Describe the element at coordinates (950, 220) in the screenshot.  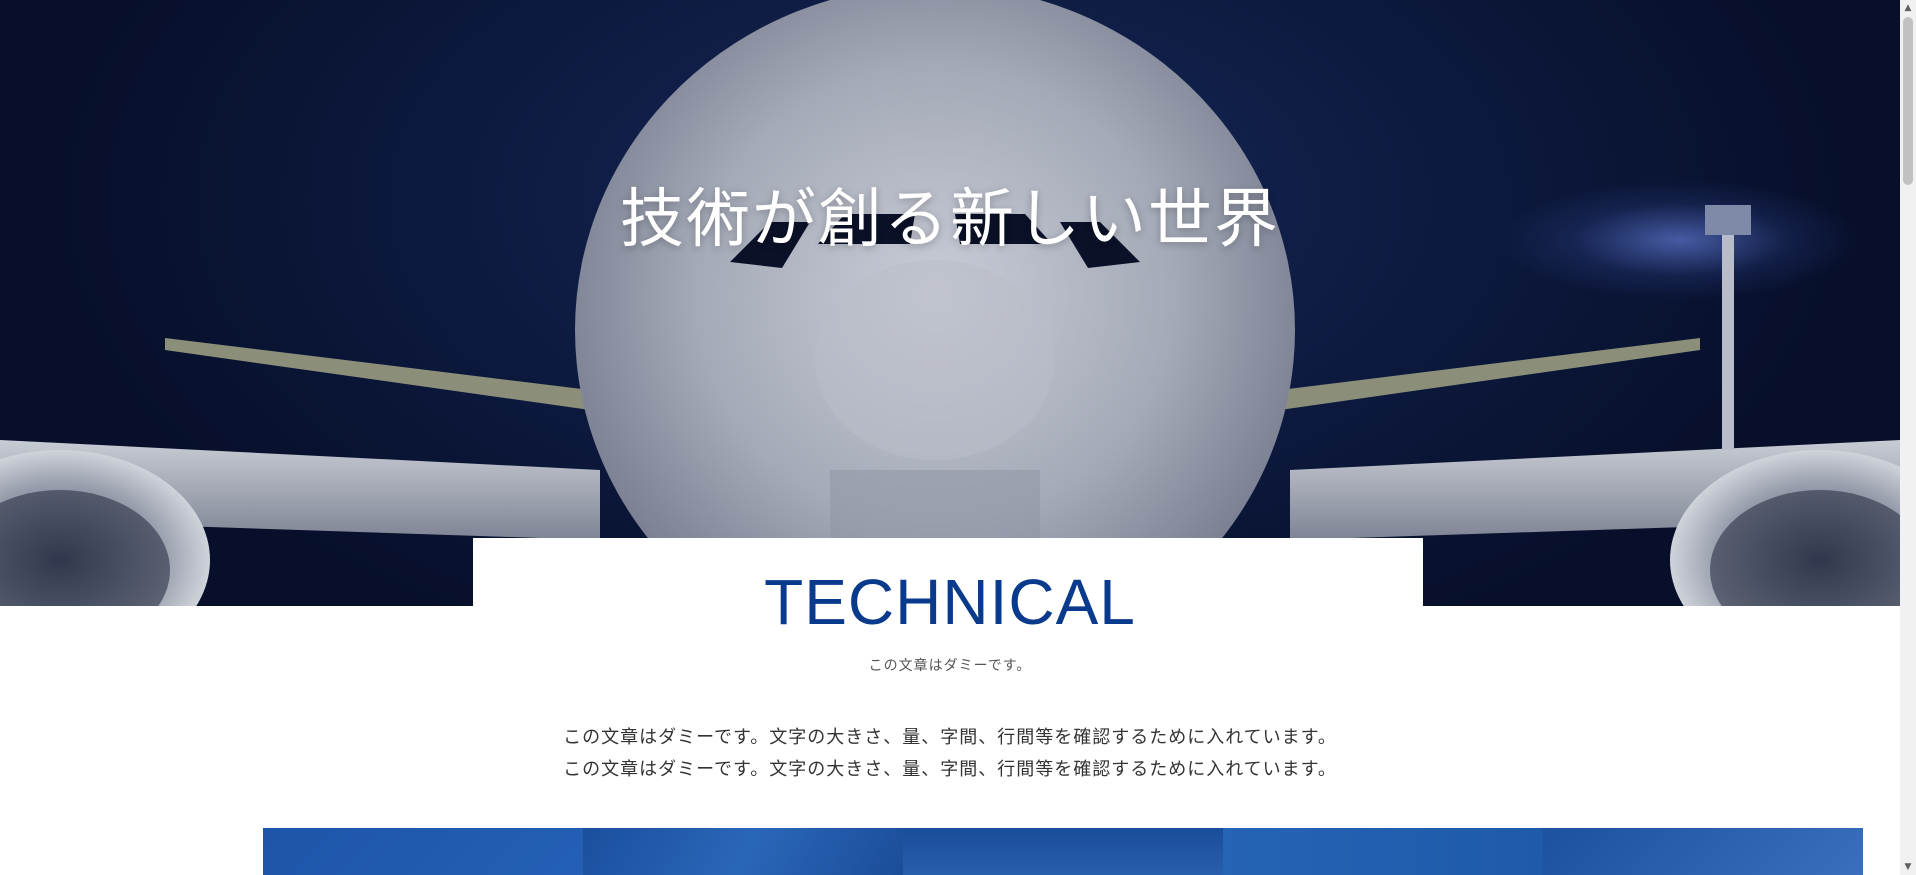
I see `hero-title: 技術が創る新しい世界` at that location.